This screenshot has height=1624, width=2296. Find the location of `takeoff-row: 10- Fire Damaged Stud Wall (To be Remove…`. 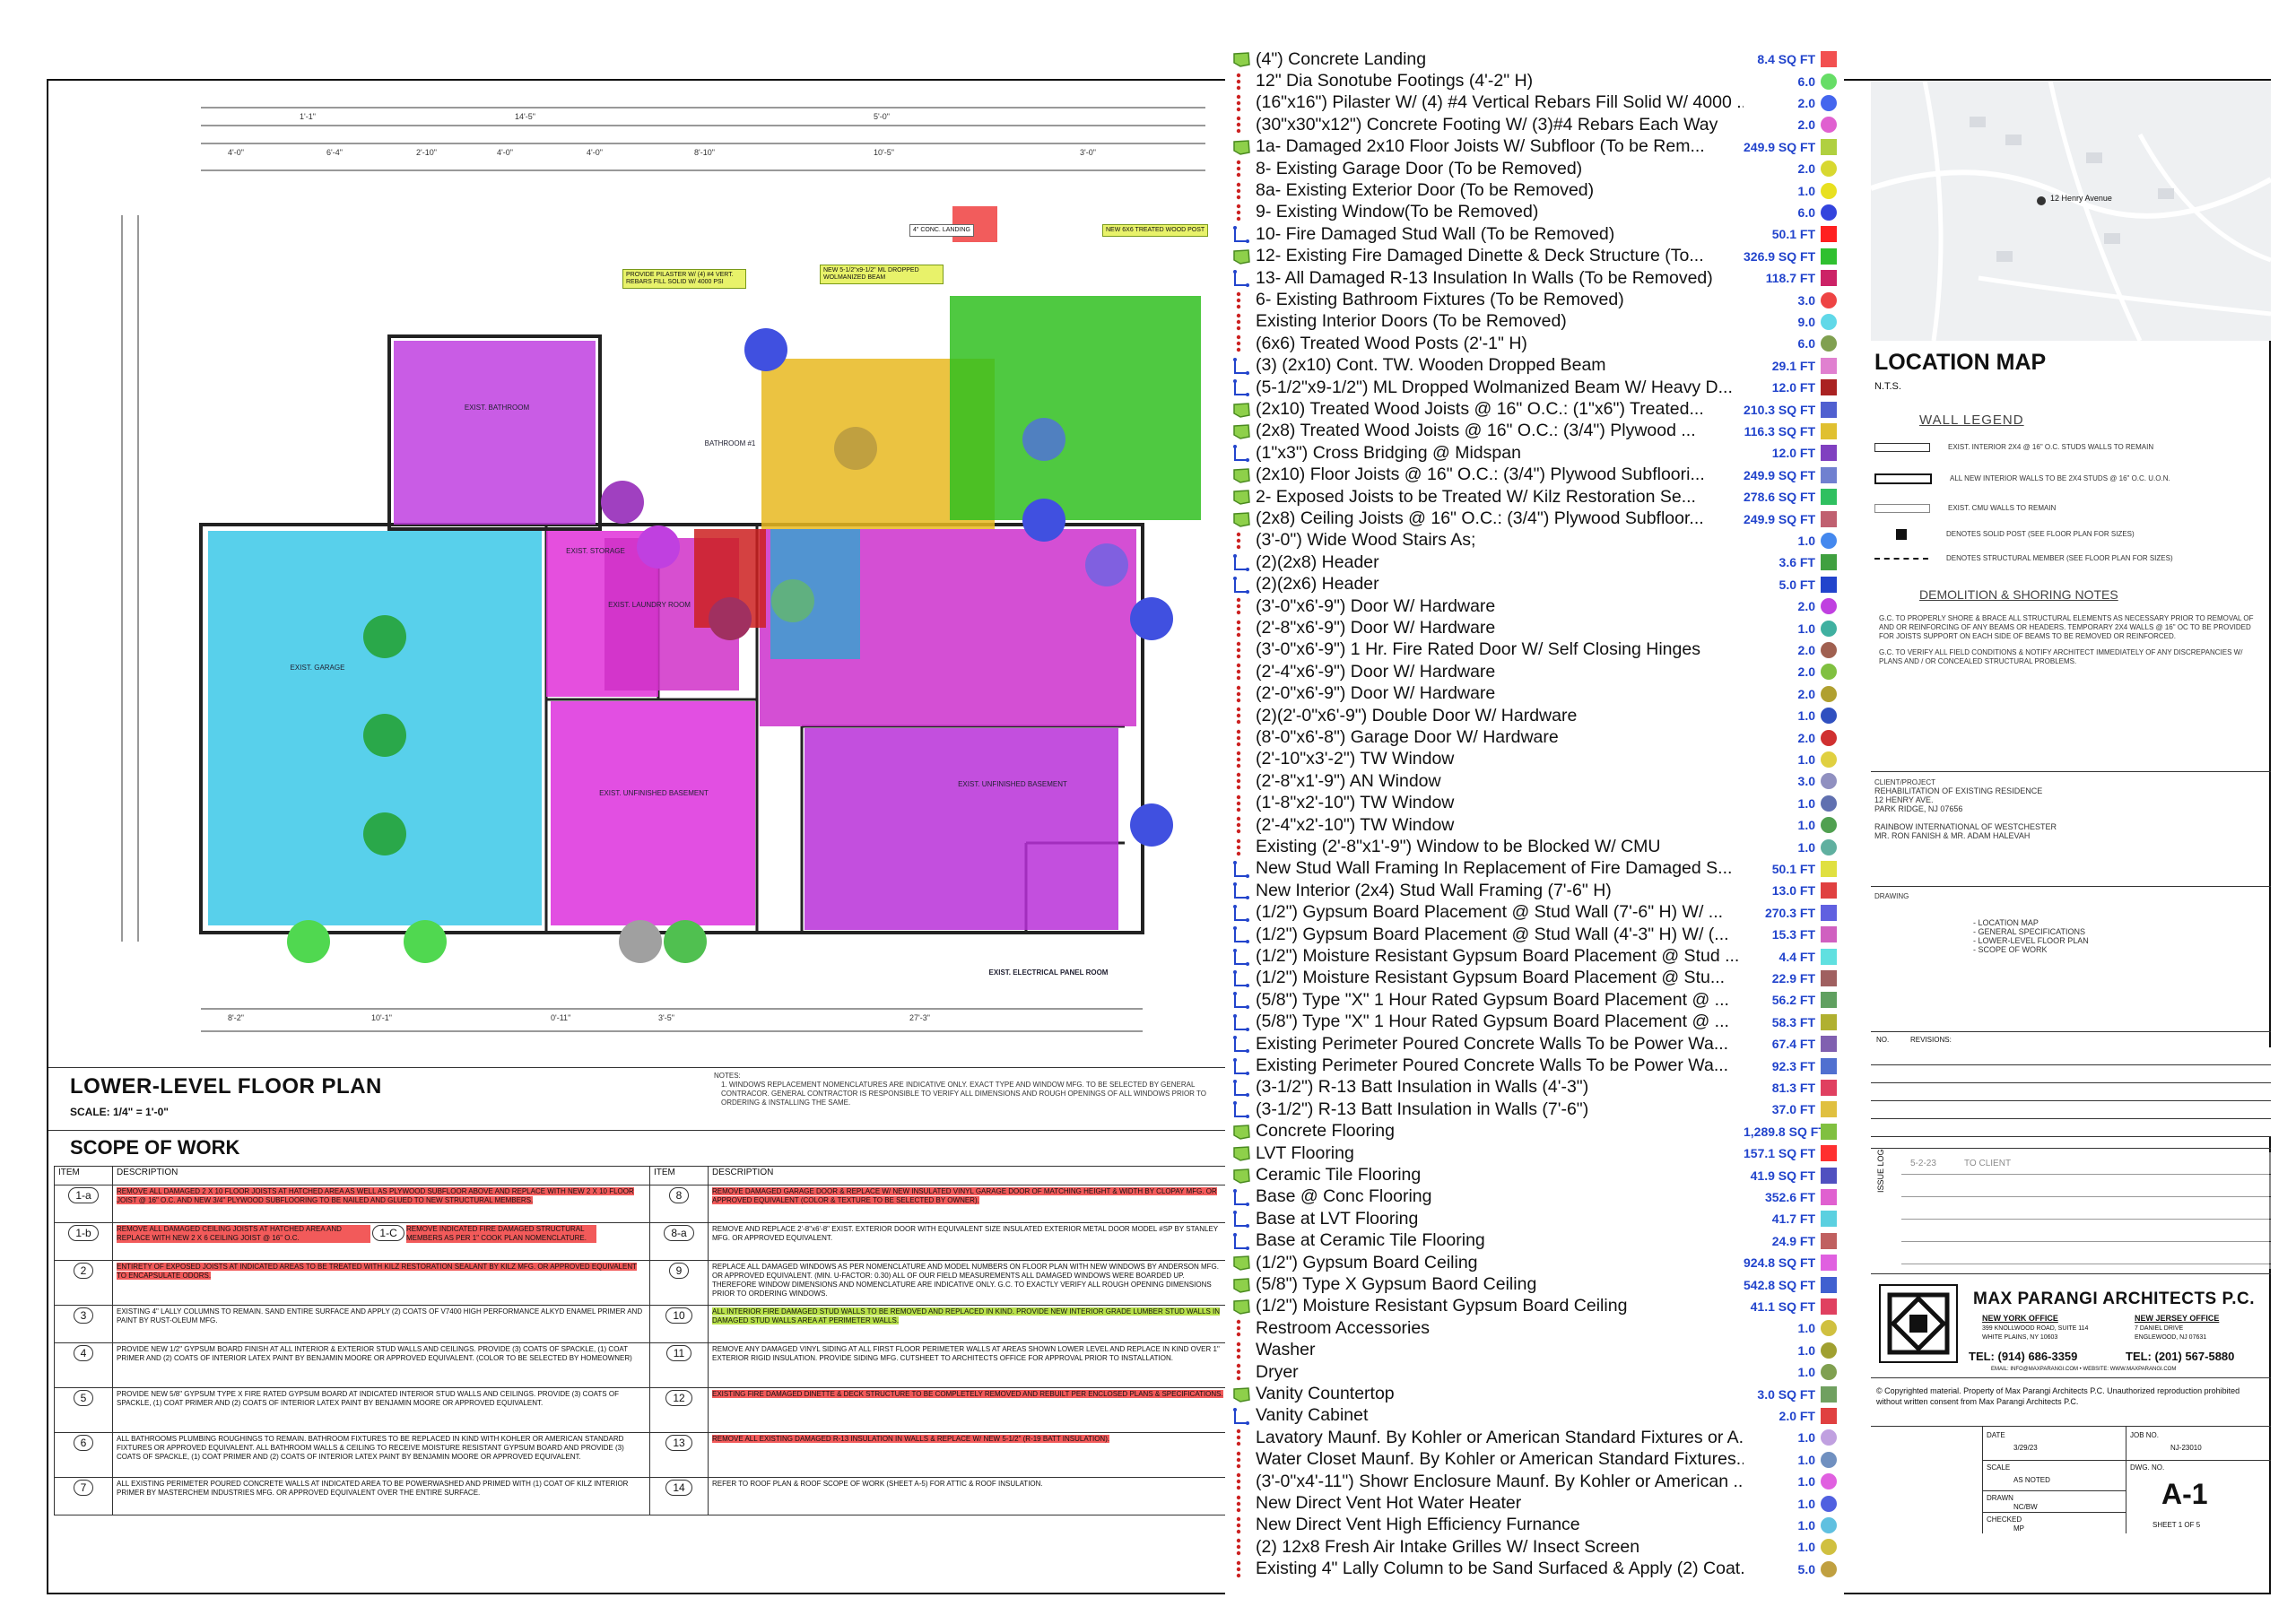

takeoff-row: 10- Fire Damaged Stud Wall (To be Remove… is located at coordinates (1534, 234).